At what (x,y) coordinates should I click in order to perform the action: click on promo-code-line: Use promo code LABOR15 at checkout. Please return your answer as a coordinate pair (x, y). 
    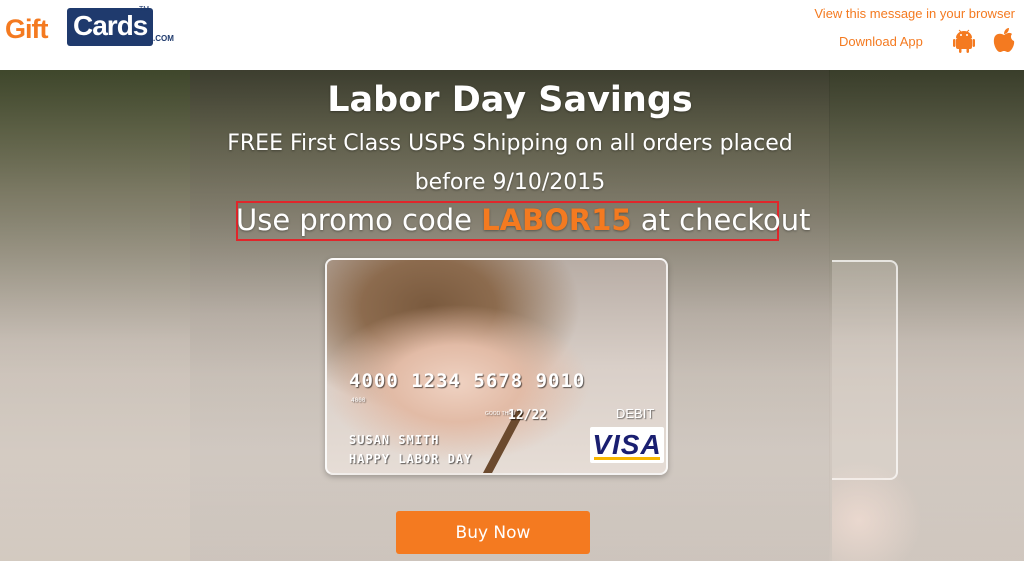
    Looking at the image, I should click on (523, 220).